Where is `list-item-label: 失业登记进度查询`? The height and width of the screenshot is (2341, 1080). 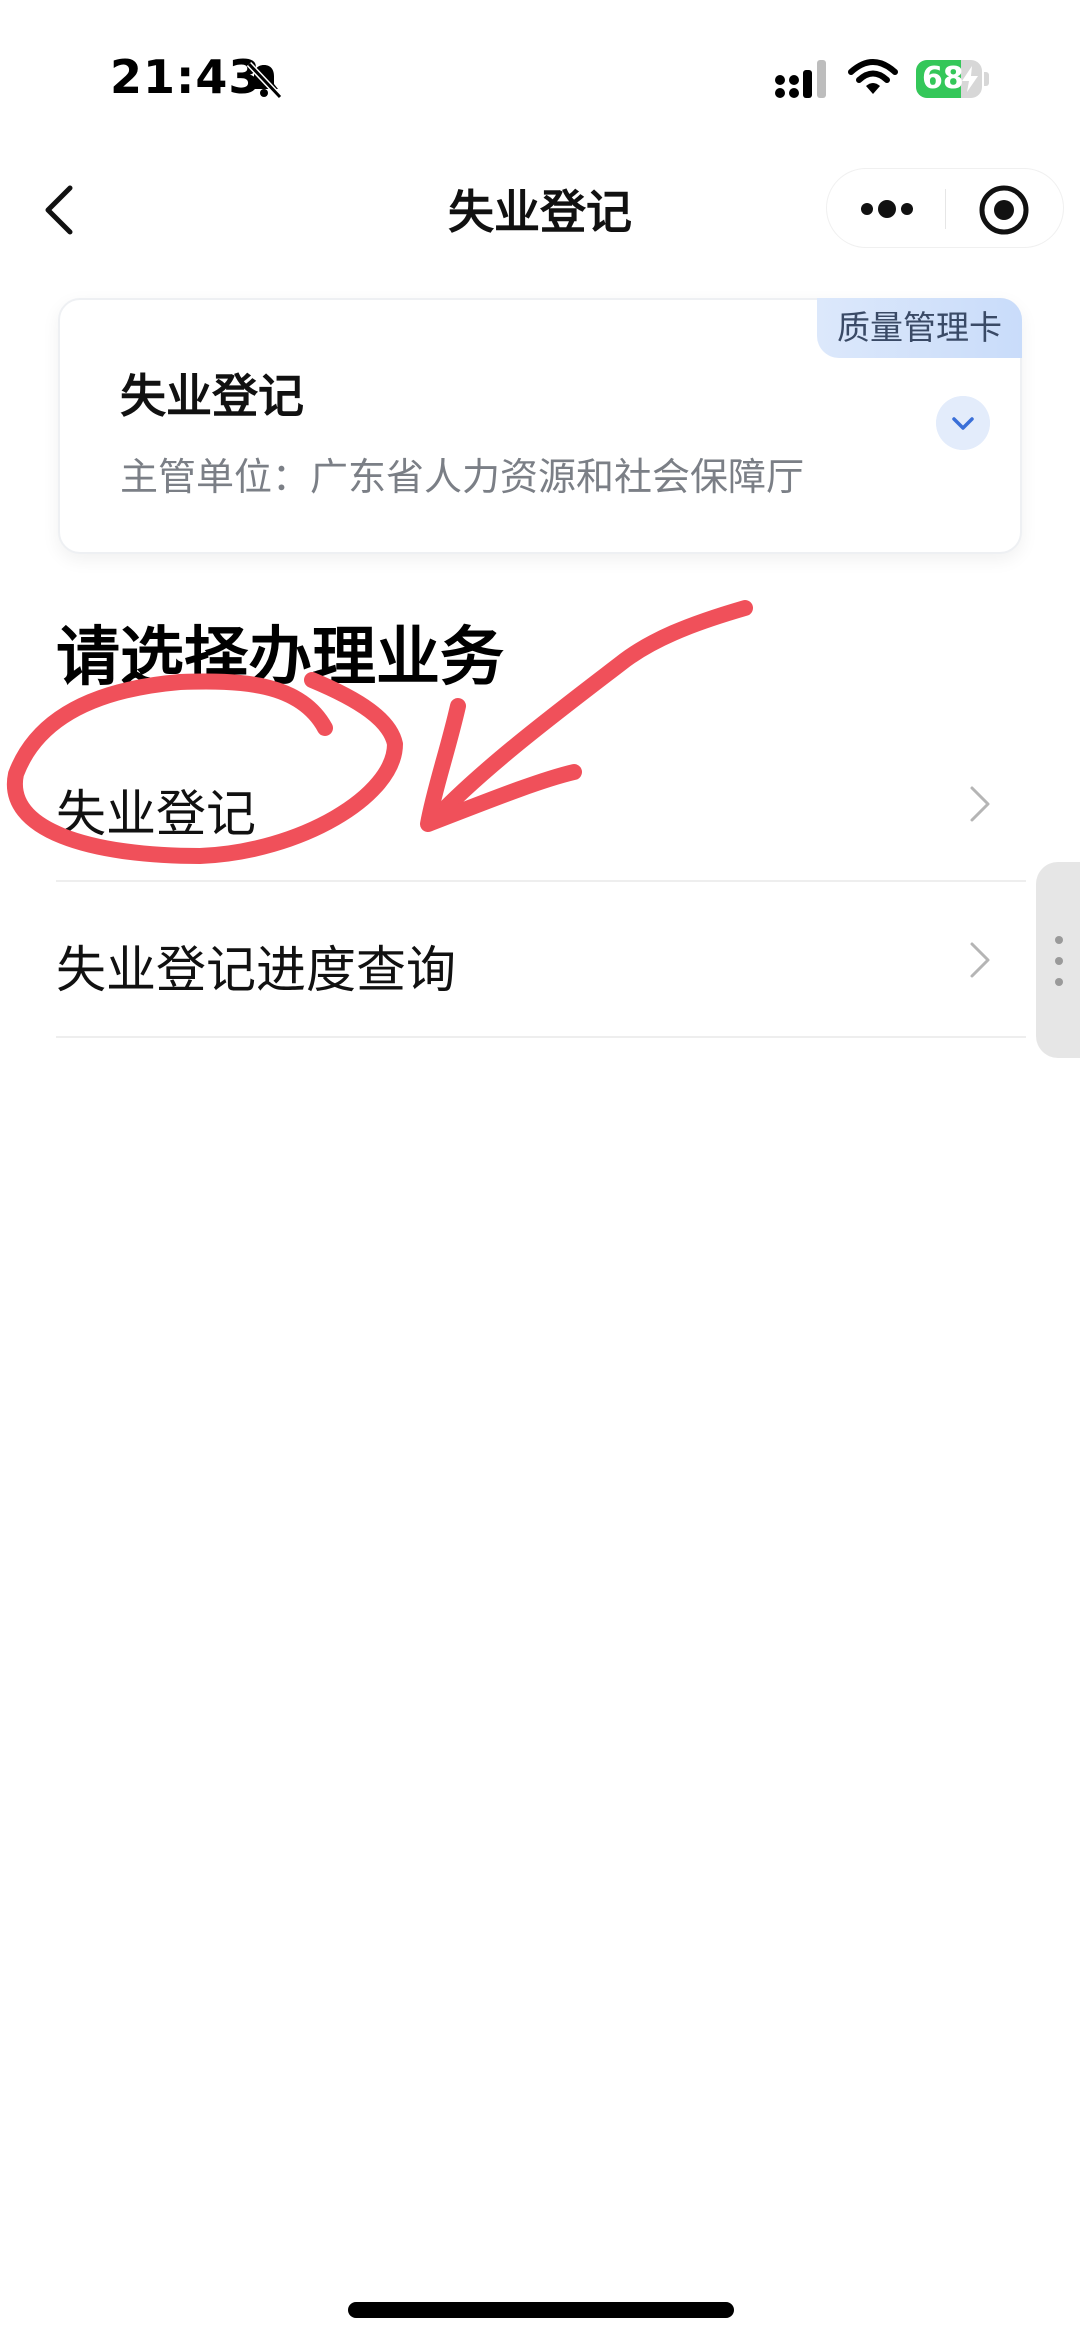 list-item-label: 失业登记进度查询 is located at coordinates (256, 970).